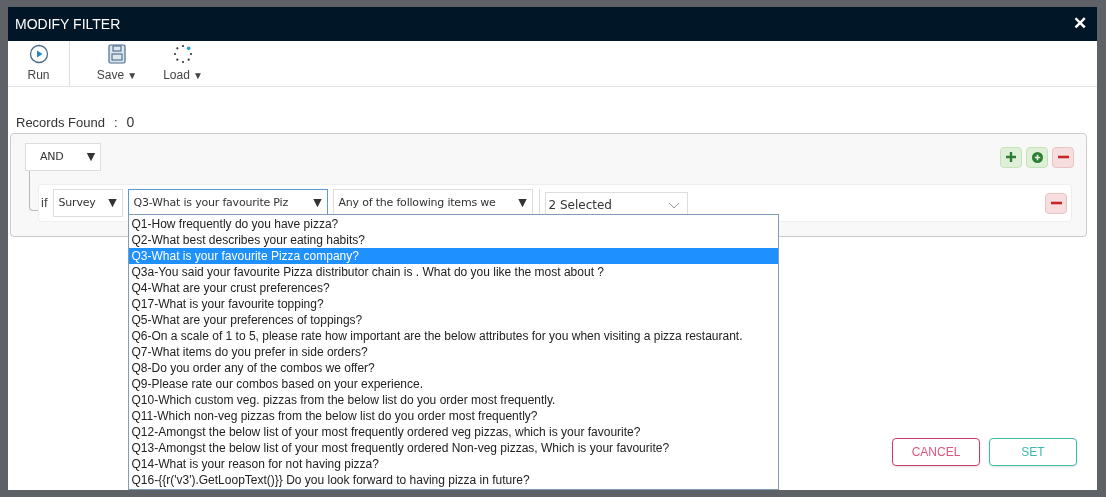 The width and height of the screenshot is (1106, 497). Describe the element at coordinates (87, 203) in the screenshot. I see `source-select: Survey ▼` at that location.